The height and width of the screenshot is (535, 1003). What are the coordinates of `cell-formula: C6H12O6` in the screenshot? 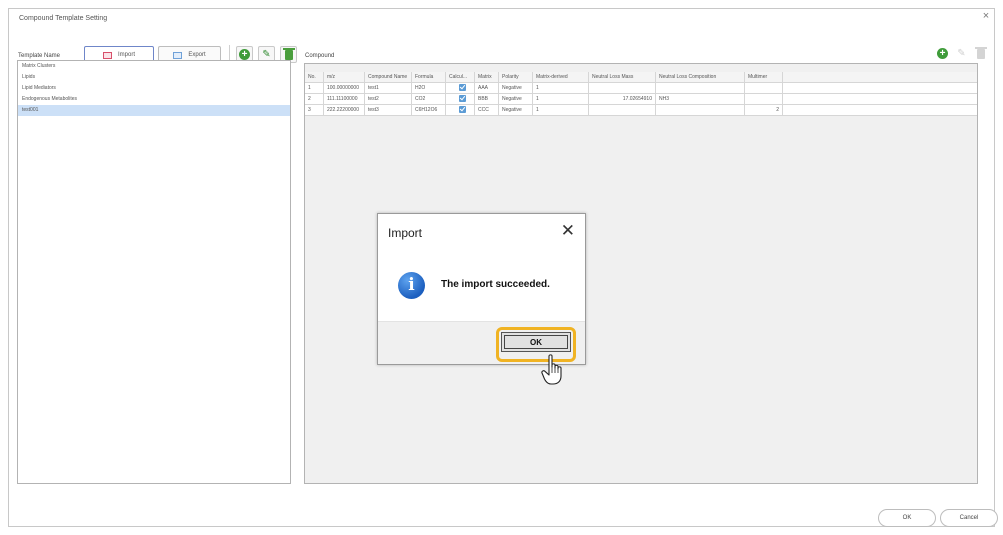 It's located at (429, 110).